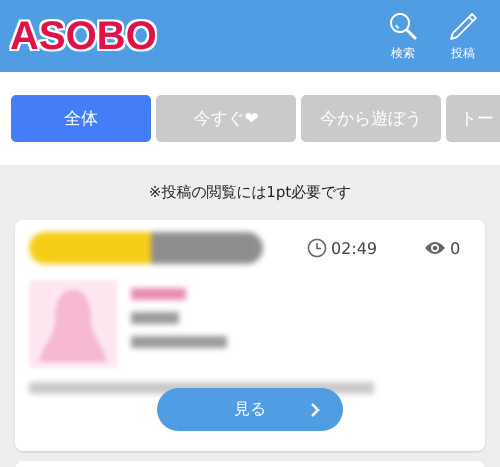 Image resolution: width=500 pixels, height=467 pixels. Describe the element at coordinates (250, 192) in the screenshot. I see `notice-text: ※投稿の閲覧には1pt必要です` at that location.